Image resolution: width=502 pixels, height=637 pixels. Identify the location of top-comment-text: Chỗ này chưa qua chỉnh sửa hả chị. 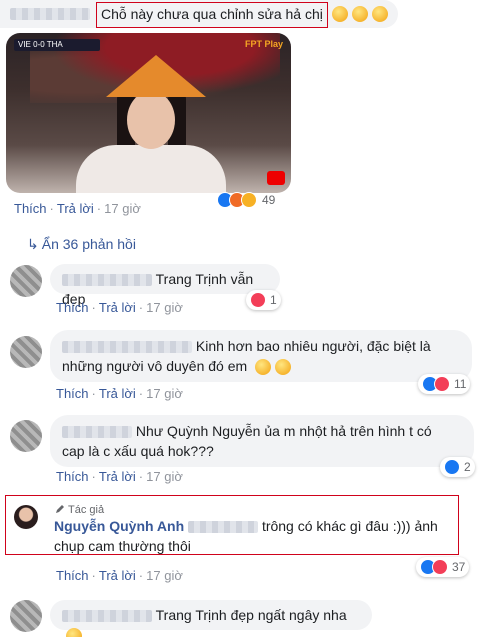
(212, 14).